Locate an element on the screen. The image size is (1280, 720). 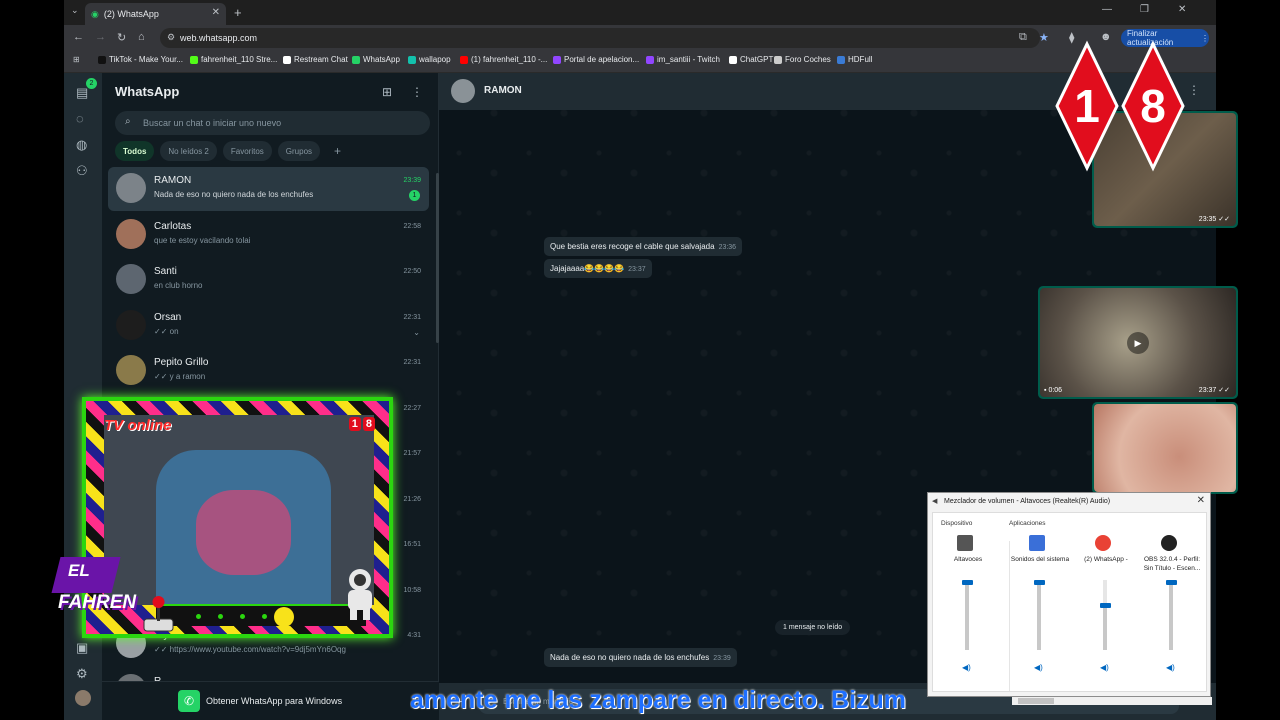
tab-whatsapp: ◉ (2) WhatsApp ✕ is located at coordinates (155, 14).